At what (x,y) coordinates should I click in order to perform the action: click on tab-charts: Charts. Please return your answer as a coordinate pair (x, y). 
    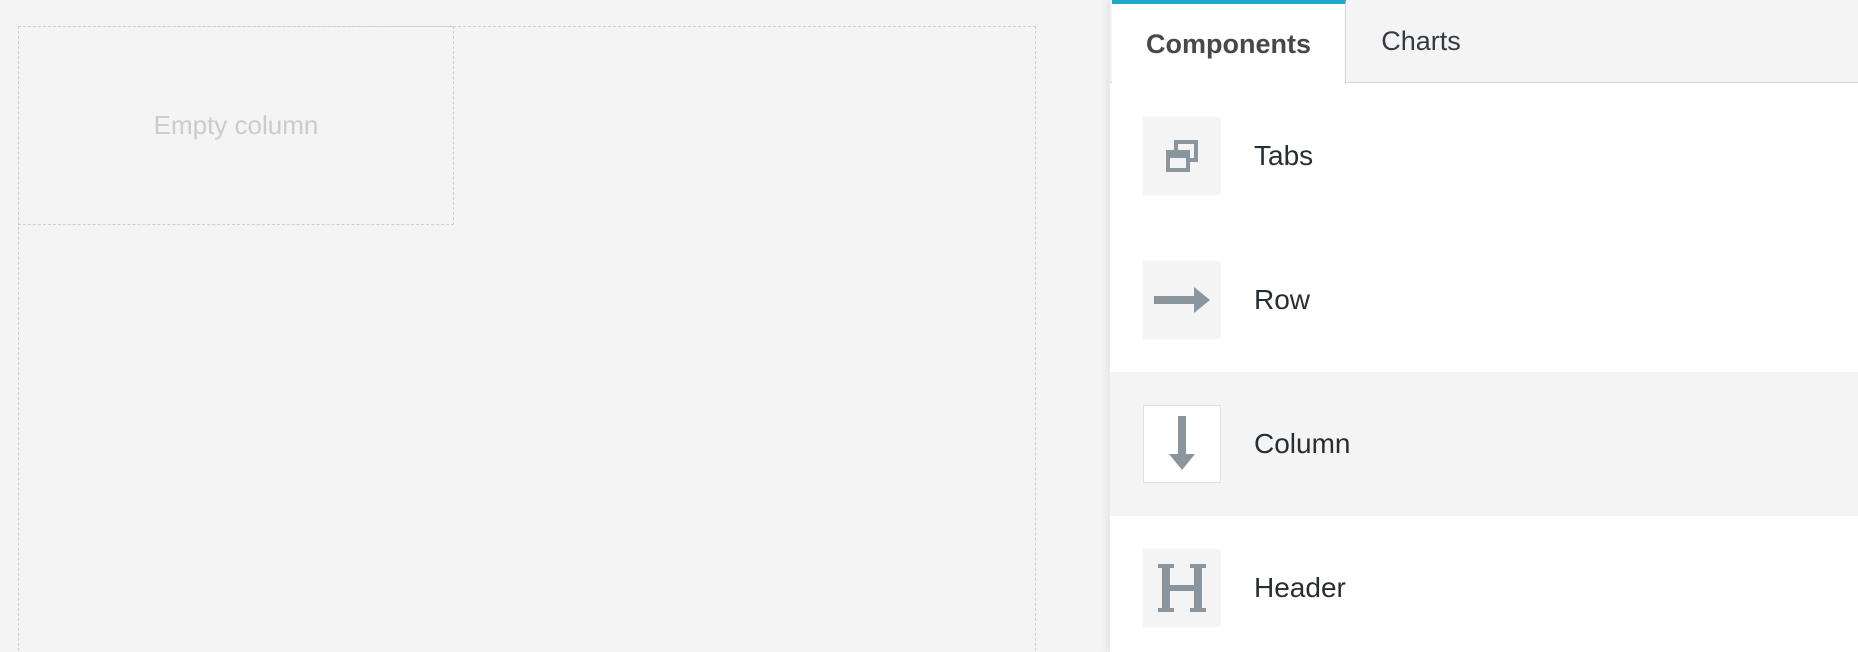
    Looking at the image, I should click on (1421, 41).